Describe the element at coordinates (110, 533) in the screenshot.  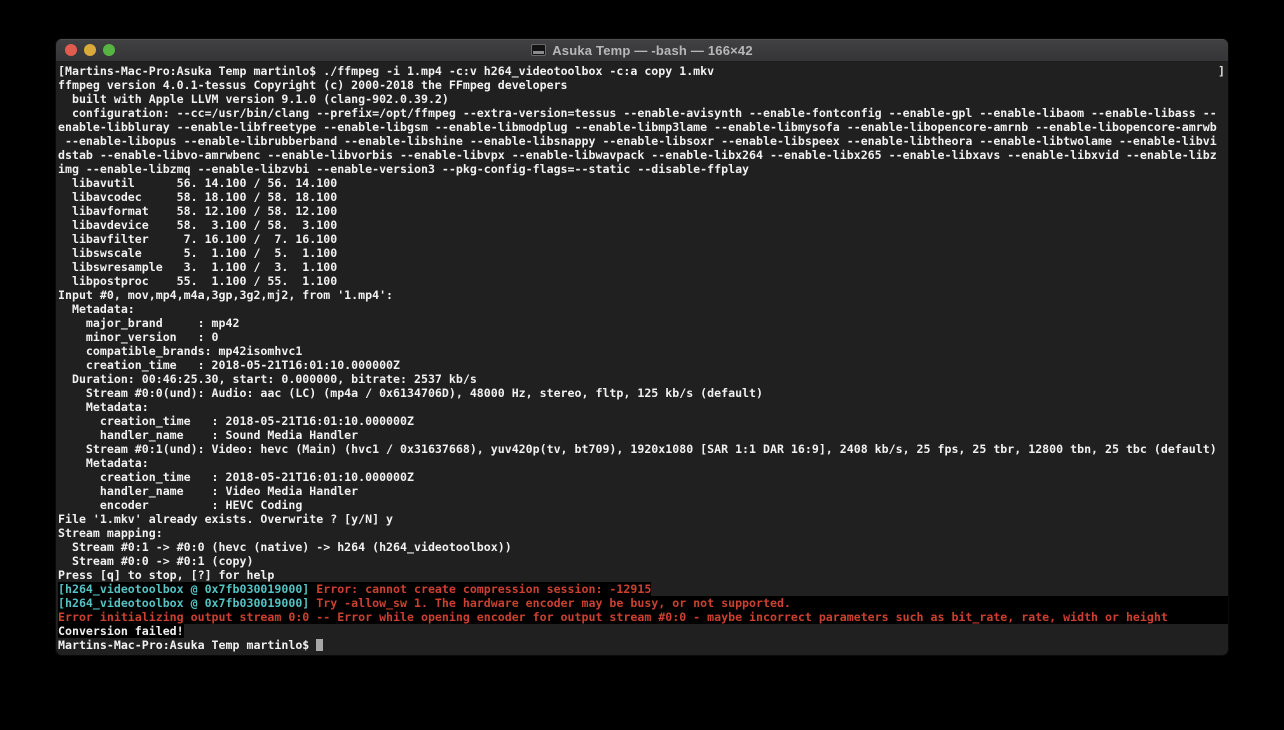
I see `terminal-text-segment: Stream mapping:` at that location.